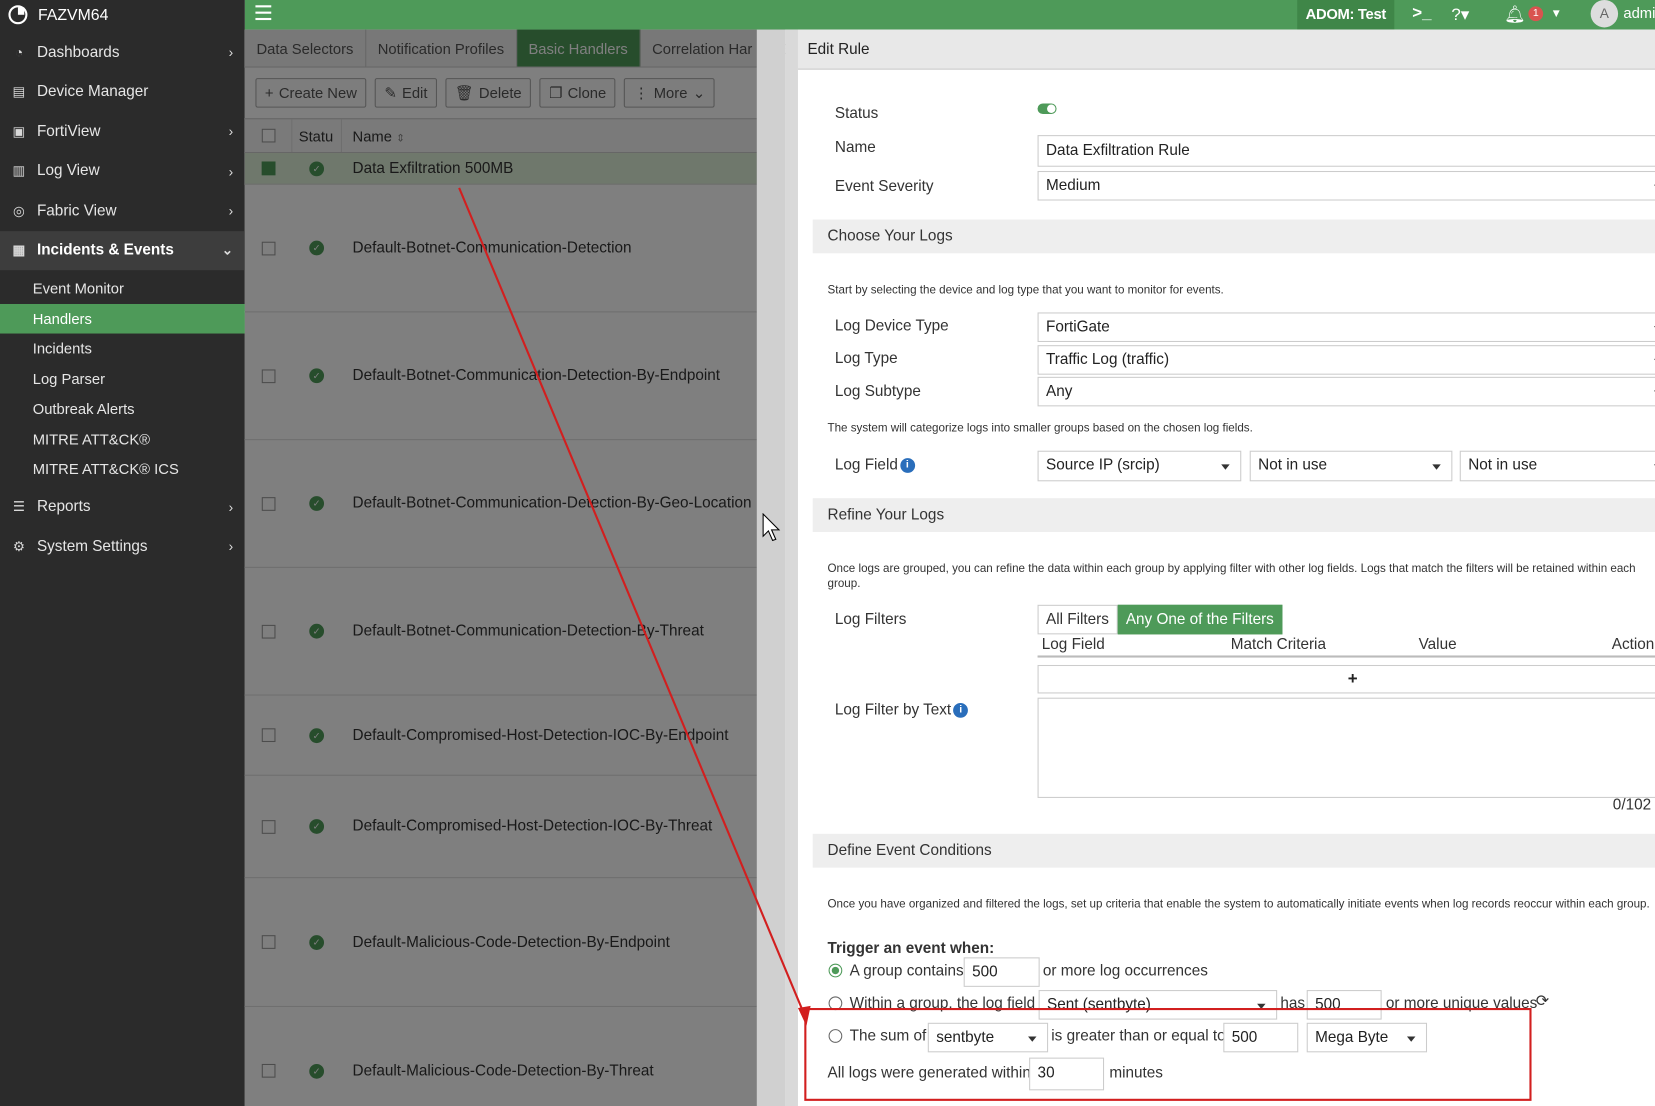 This screenshot has width=1655, height=1106. I want to click on mouse-cursor-icon, so click(771, 527).